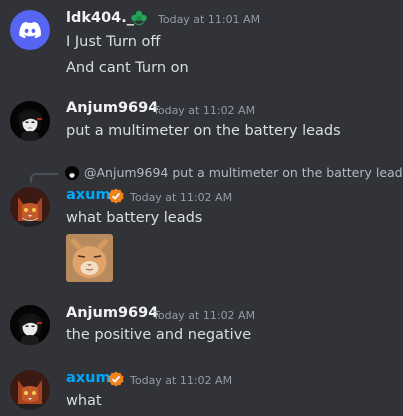  What do you see at coordinates (127, 68) in the screenshot?
I see `message-text: And cant Turn on` at bounding box center [127, 68].